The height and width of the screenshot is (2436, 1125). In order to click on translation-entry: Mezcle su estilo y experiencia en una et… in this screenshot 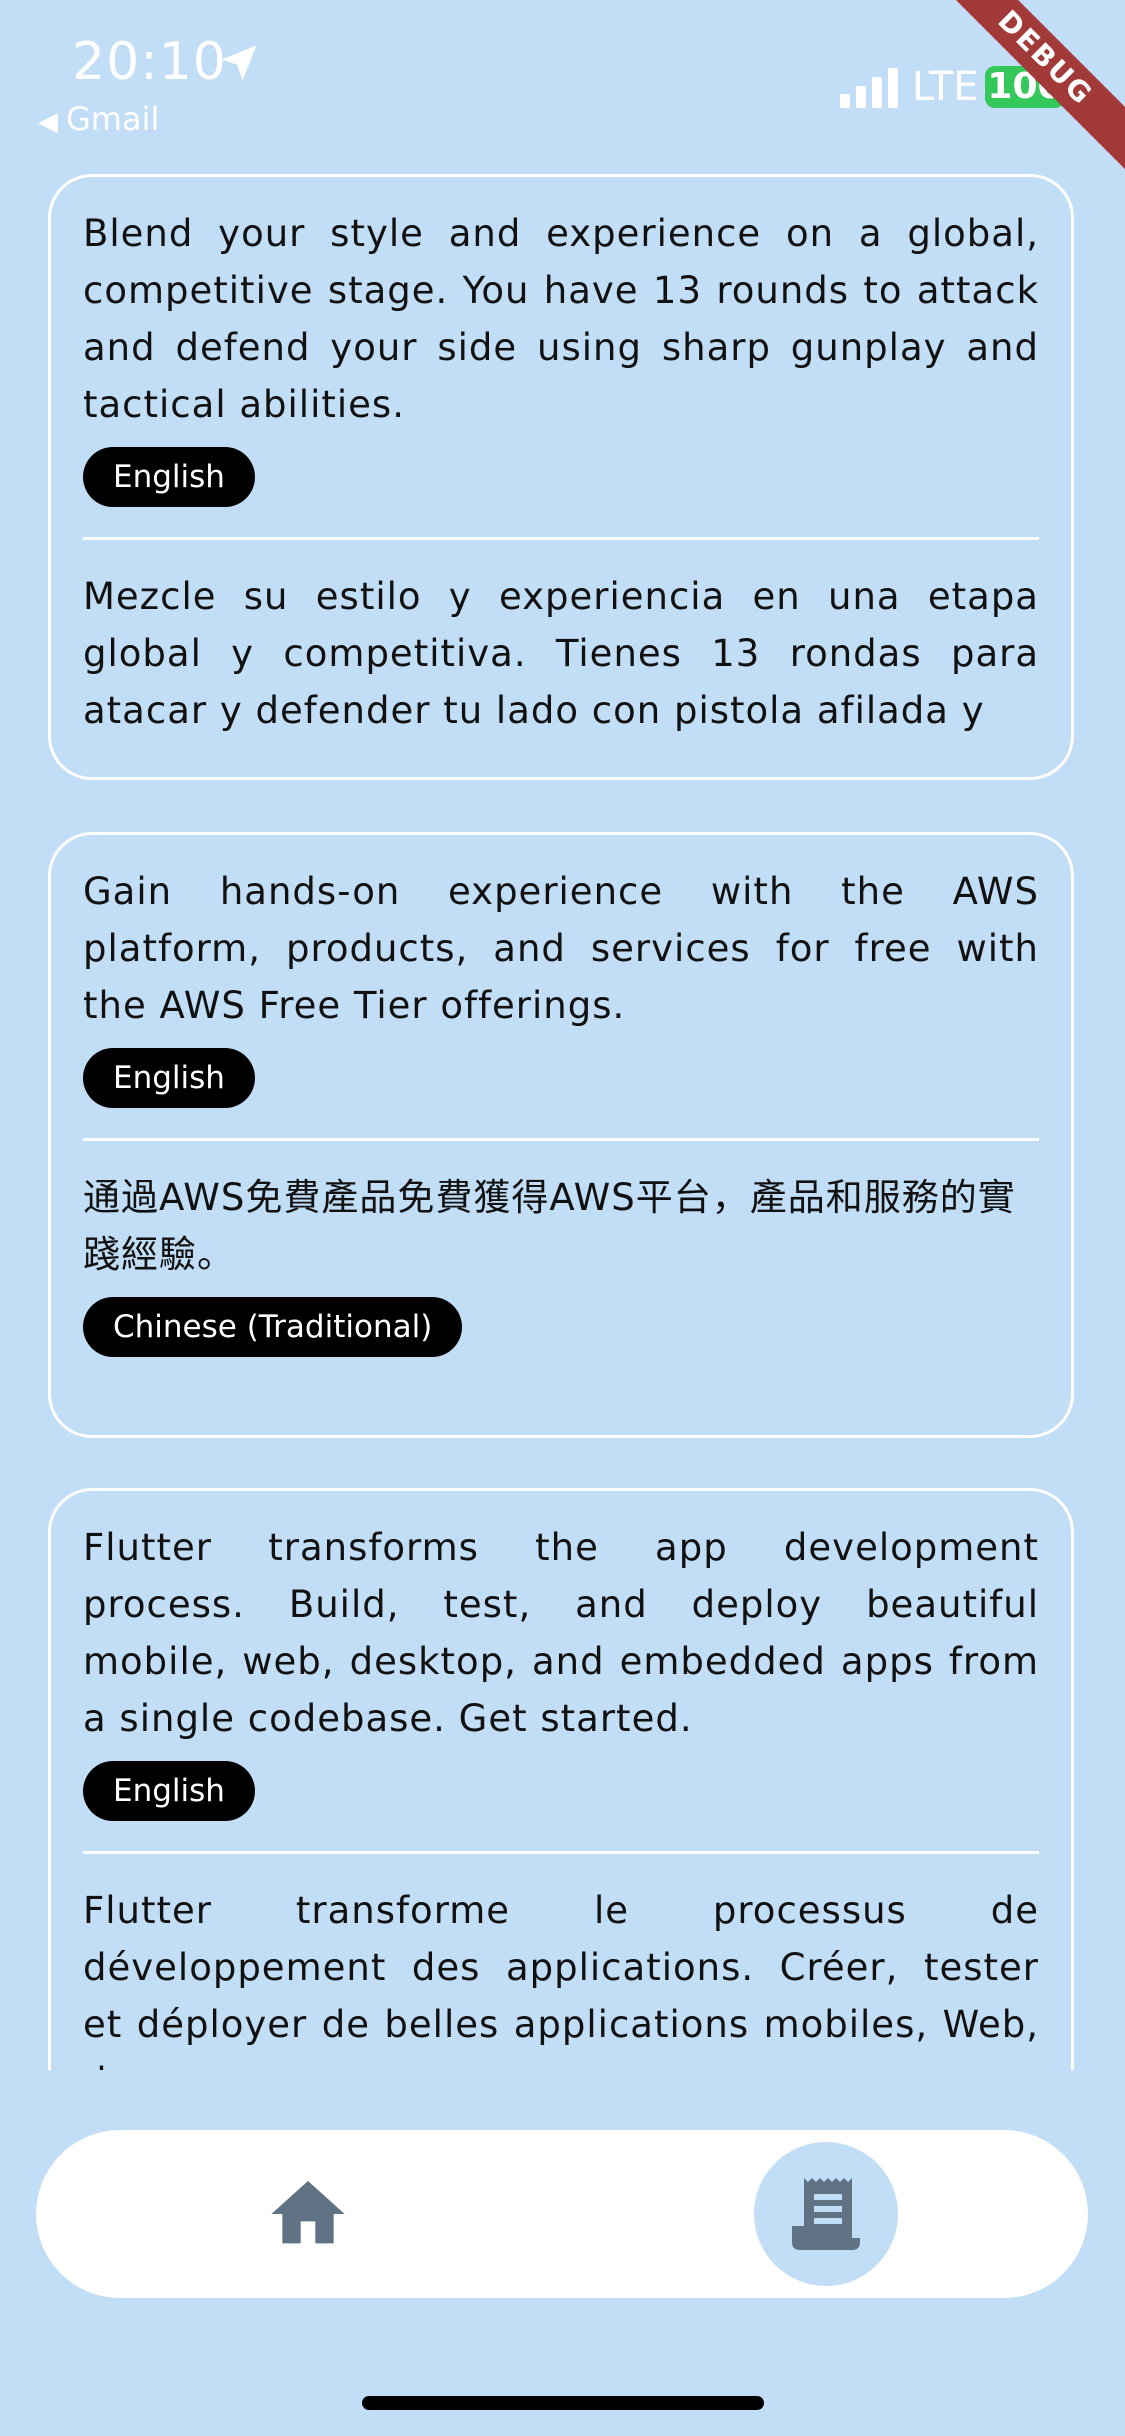, I will do `click(561, 639)`.